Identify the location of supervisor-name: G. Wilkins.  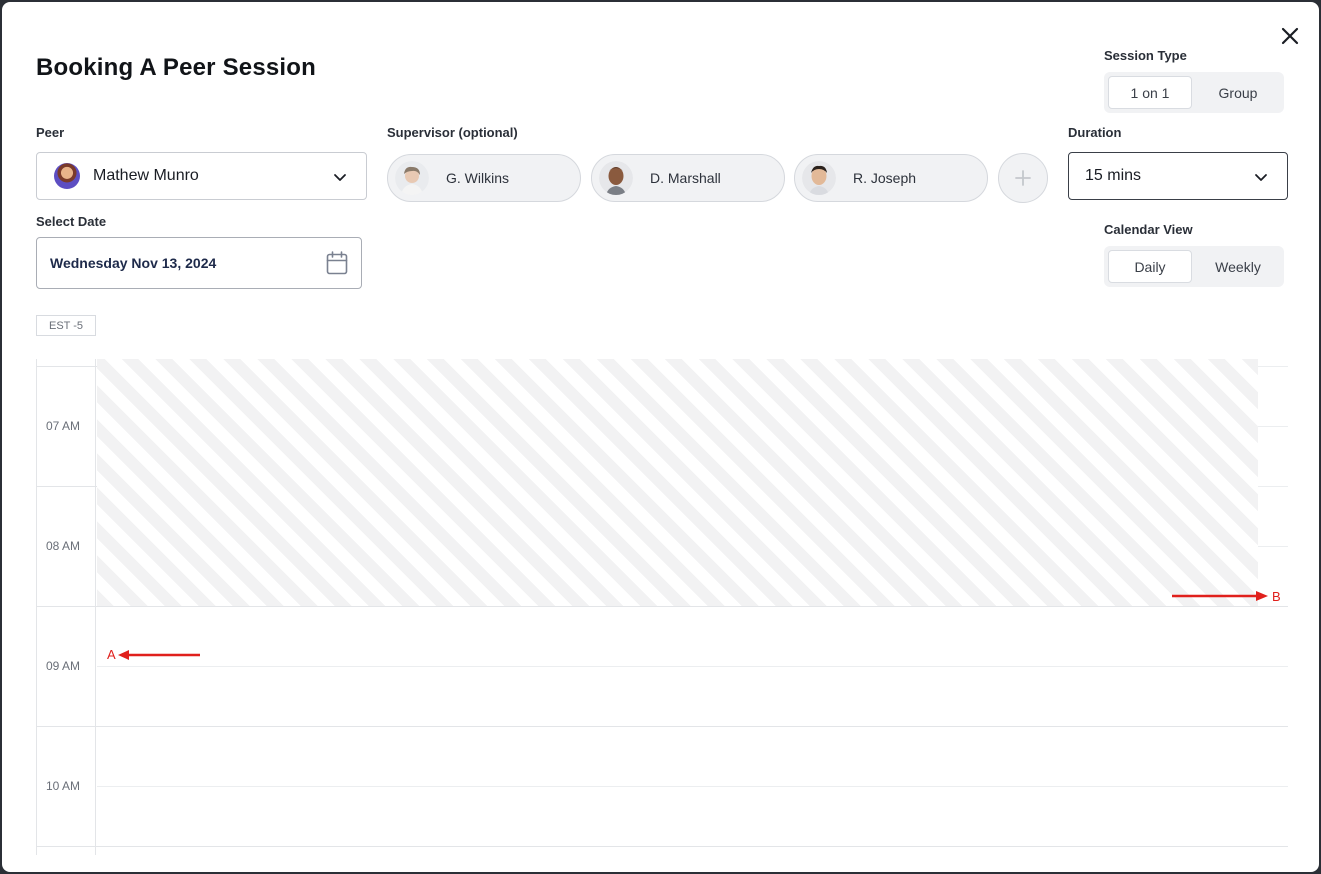
(477, 178).